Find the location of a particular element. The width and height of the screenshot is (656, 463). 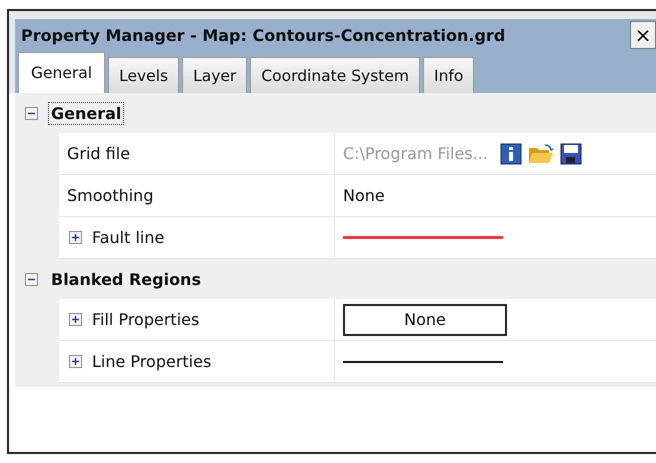

group-header: Blanked Regions is located at coordinates (126, 279).